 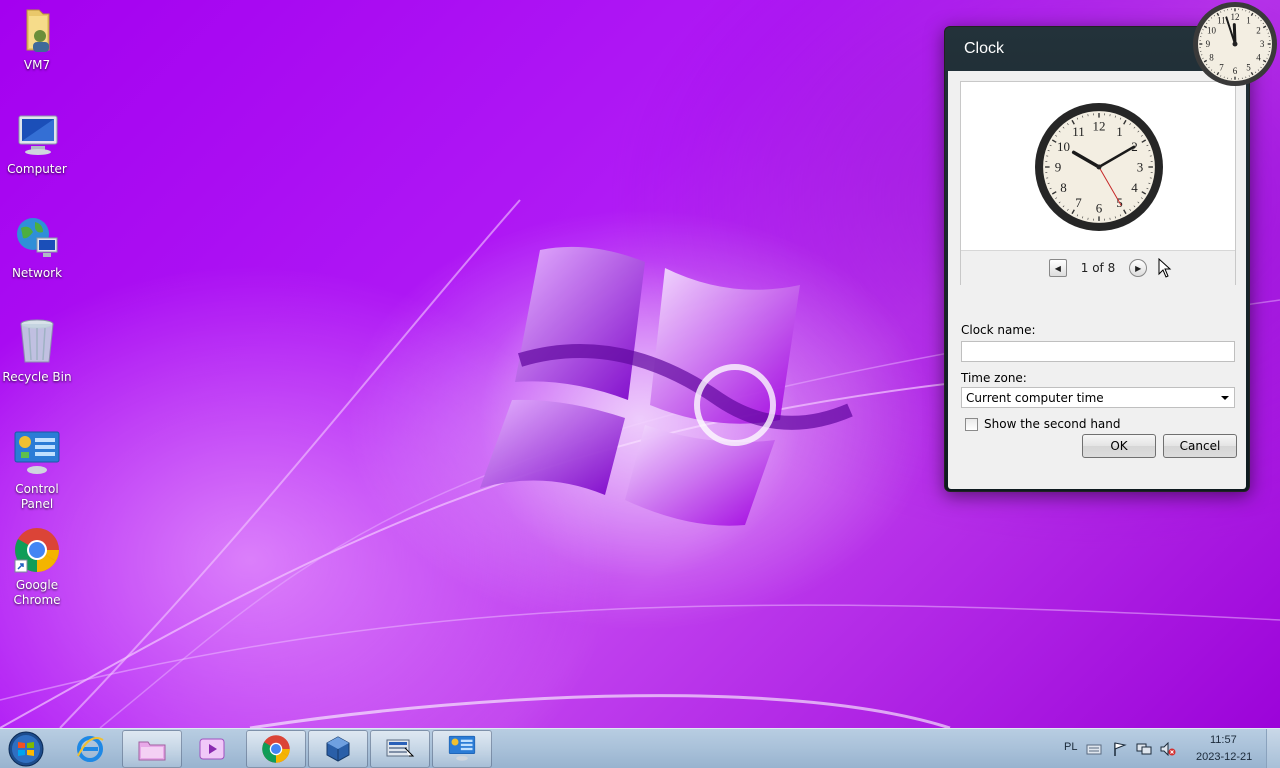 I want to click on internet-explorer-icon, so click(x=90, y=749).